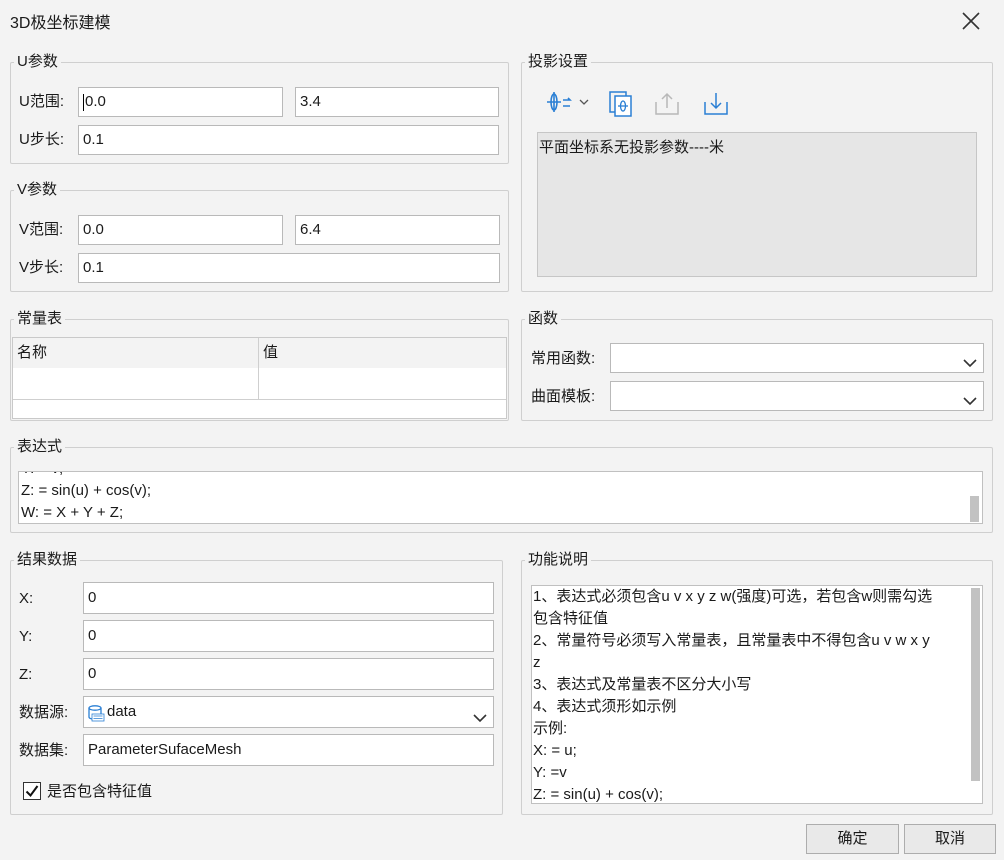 The height and width of the screenshot is (860, 1004). Describe the element at coordinates (950, 839) in the screenshot. I see `cancel-button: 取消` at that location.